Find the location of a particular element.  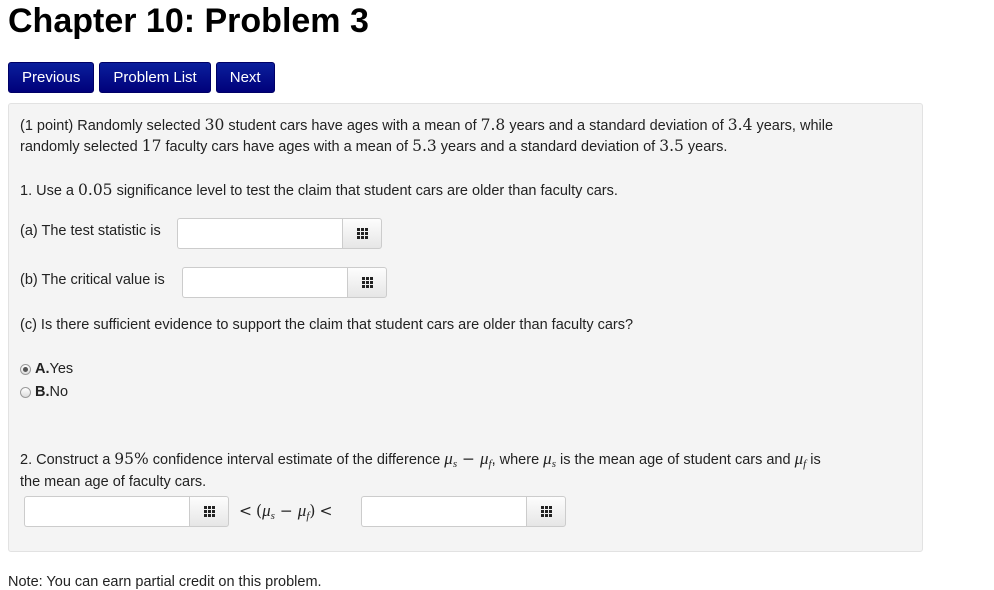

part2-instruction-line-2: the mean age of faculty cars. is located at coordinates (113, 482).